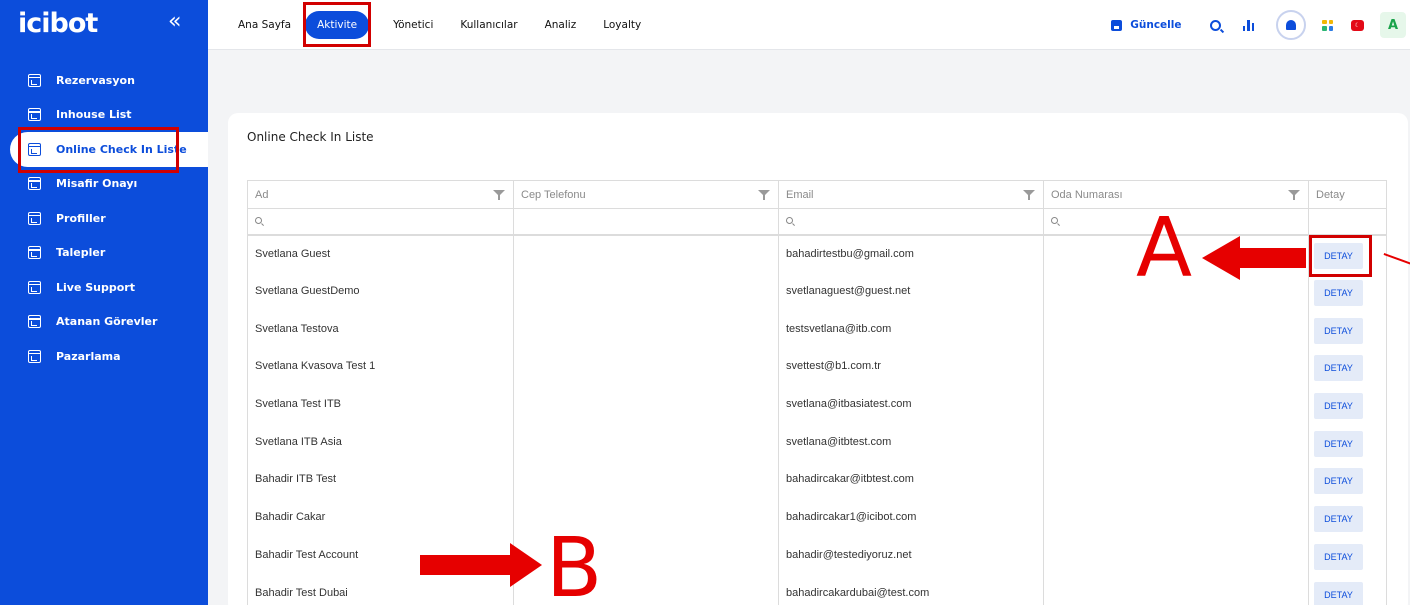 The width and height of the screenshot is (1410, 605). I want to click on turkish-flag-icon: ☾, so click(1357, 25).